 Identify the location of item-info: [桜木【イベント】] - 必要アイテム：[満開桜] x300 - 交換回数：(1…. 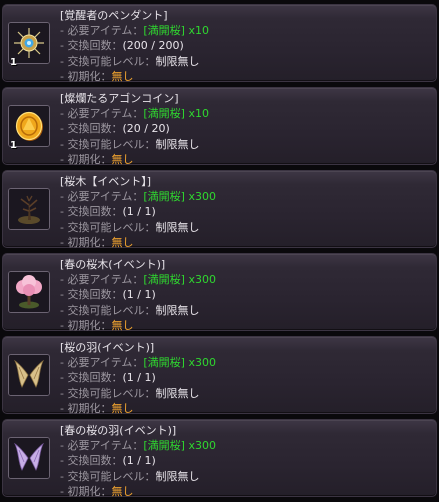
(245, 212).